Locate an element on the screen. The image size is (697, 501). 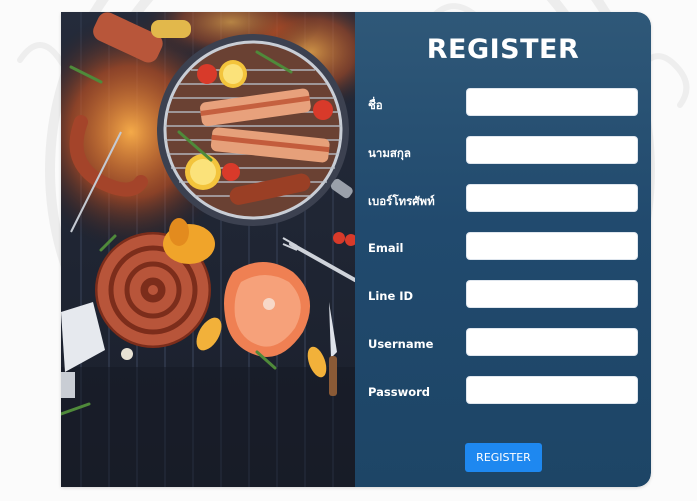
phone-label: เบอร์โทรศัพท์ is located at coordinates (401, 201).